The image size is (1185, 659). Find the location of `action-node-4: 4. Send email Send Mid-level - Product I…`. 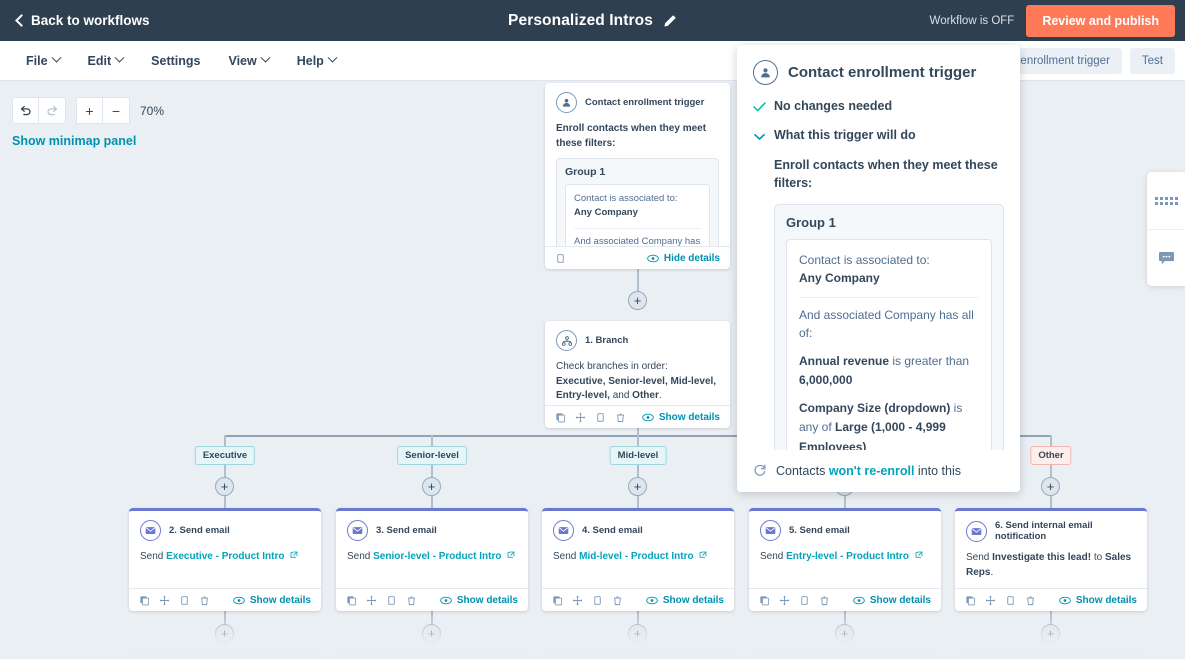

action-node-4: 4. Send email Send Mid-level - Product I… is located at coordinates (638, 559).